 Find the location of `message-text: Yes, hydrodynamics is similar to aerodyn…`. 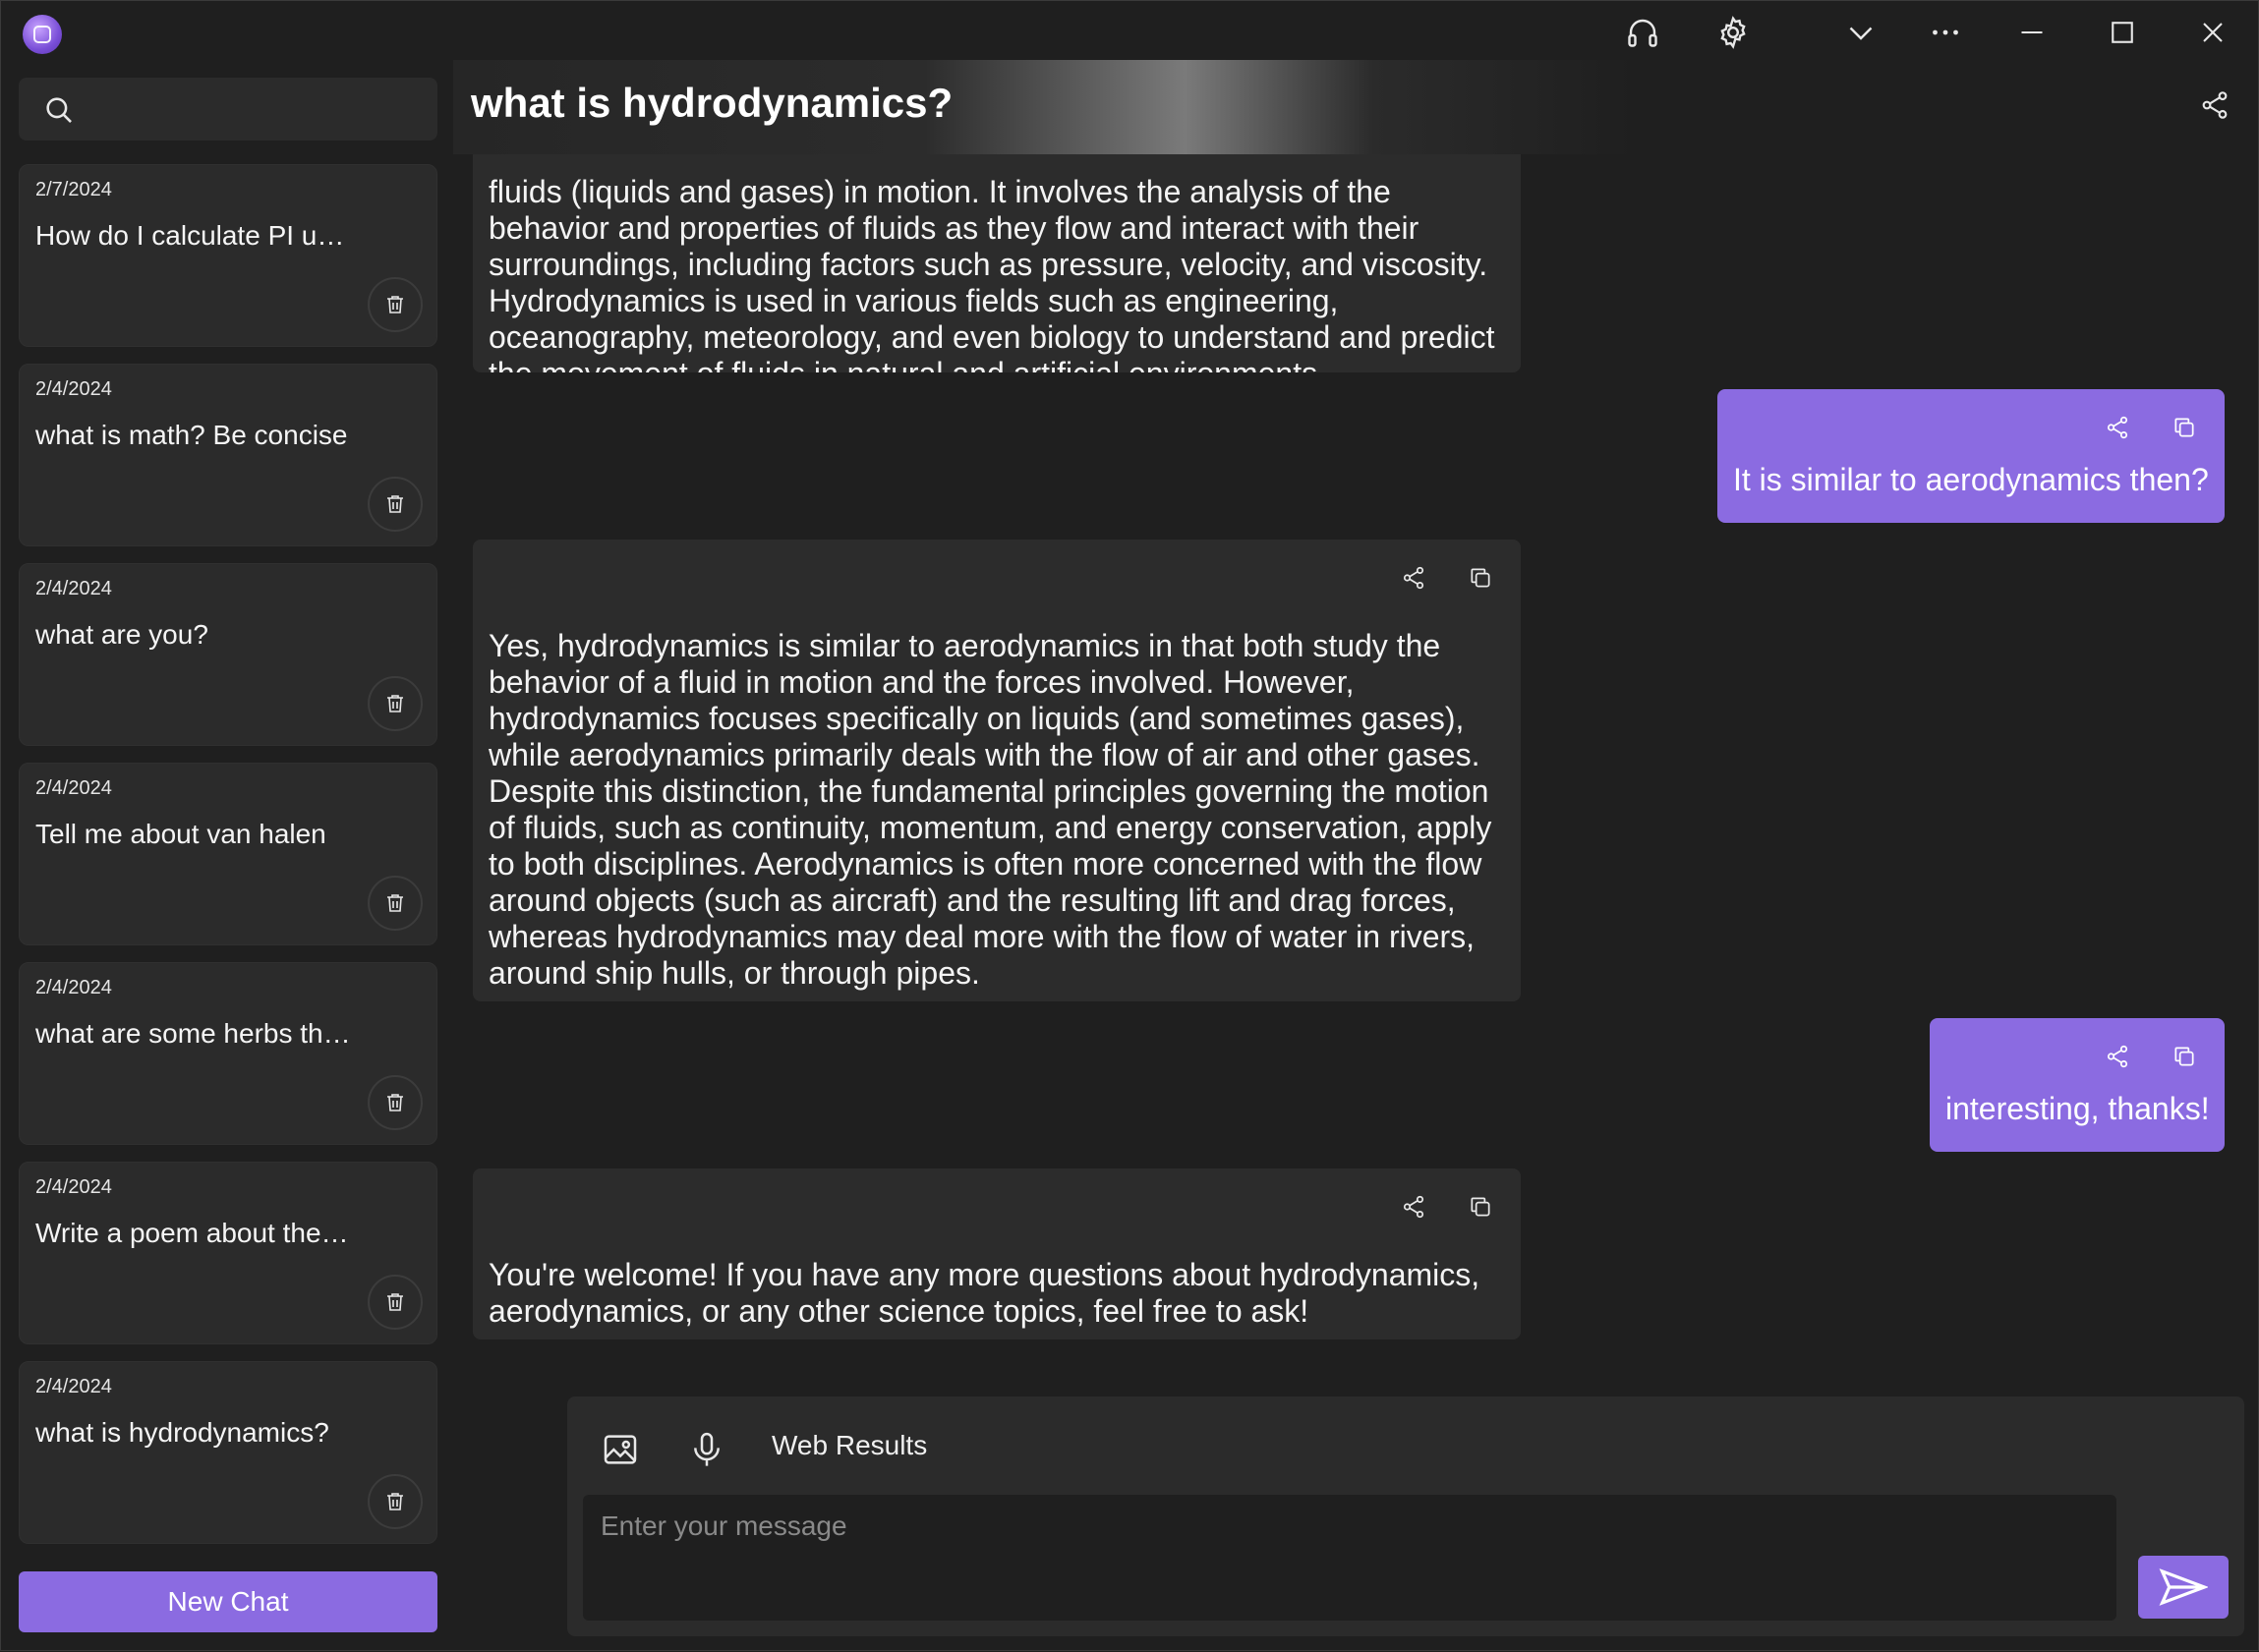

message-text: Yes, hydrodynamics is similar to aerodyn… is located at coordinates (990, 809).